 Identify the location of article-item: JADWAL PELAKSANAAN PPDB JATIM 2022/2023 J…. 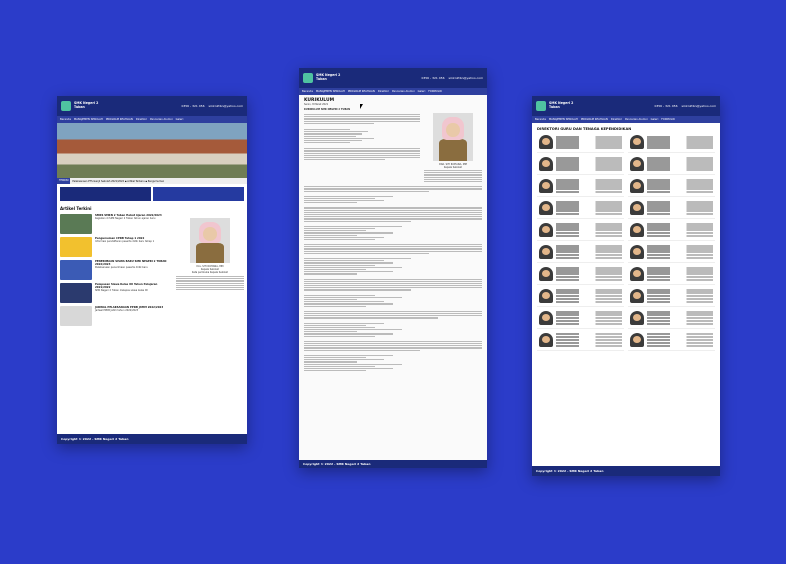
(116, 316).